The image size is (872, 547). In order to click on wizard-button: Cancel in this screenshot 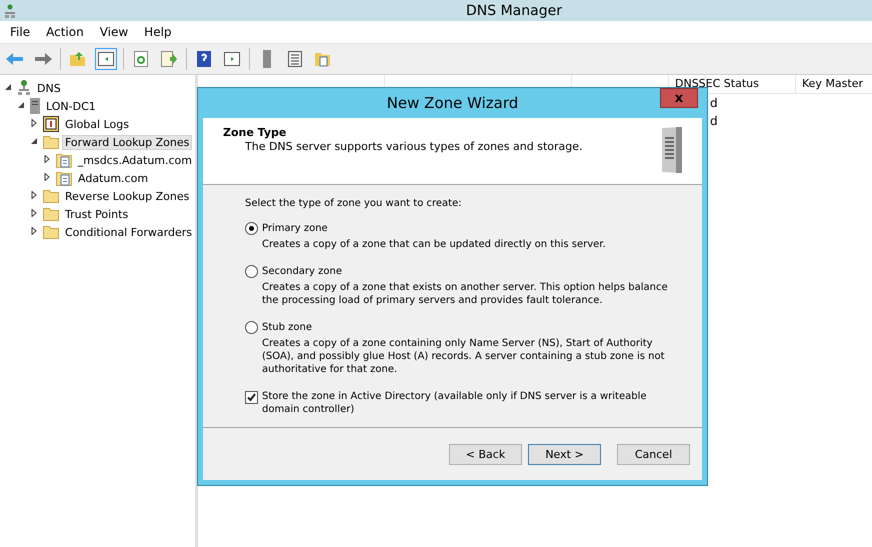, I will do `click(653, 454)`.